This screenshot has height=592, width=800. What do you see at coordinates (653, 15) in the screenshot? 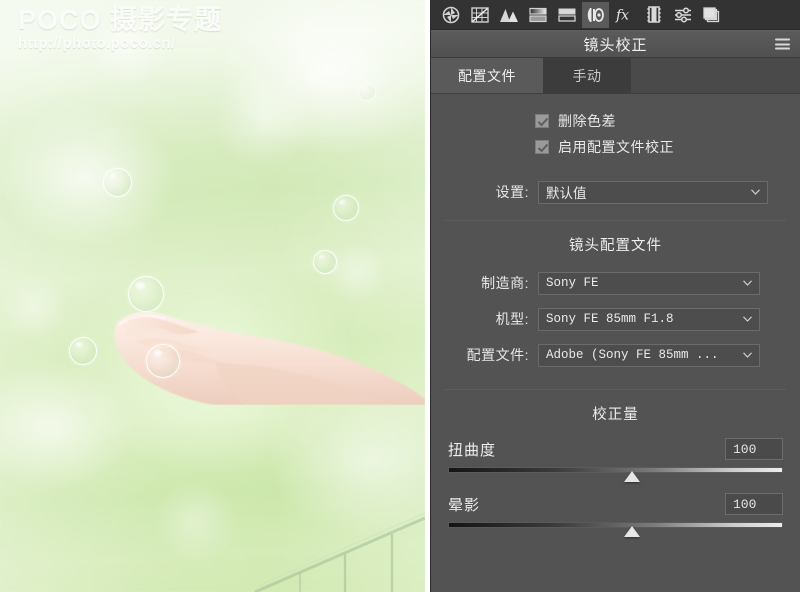
I see `calibration-icon` at bounding box center [653, 15].